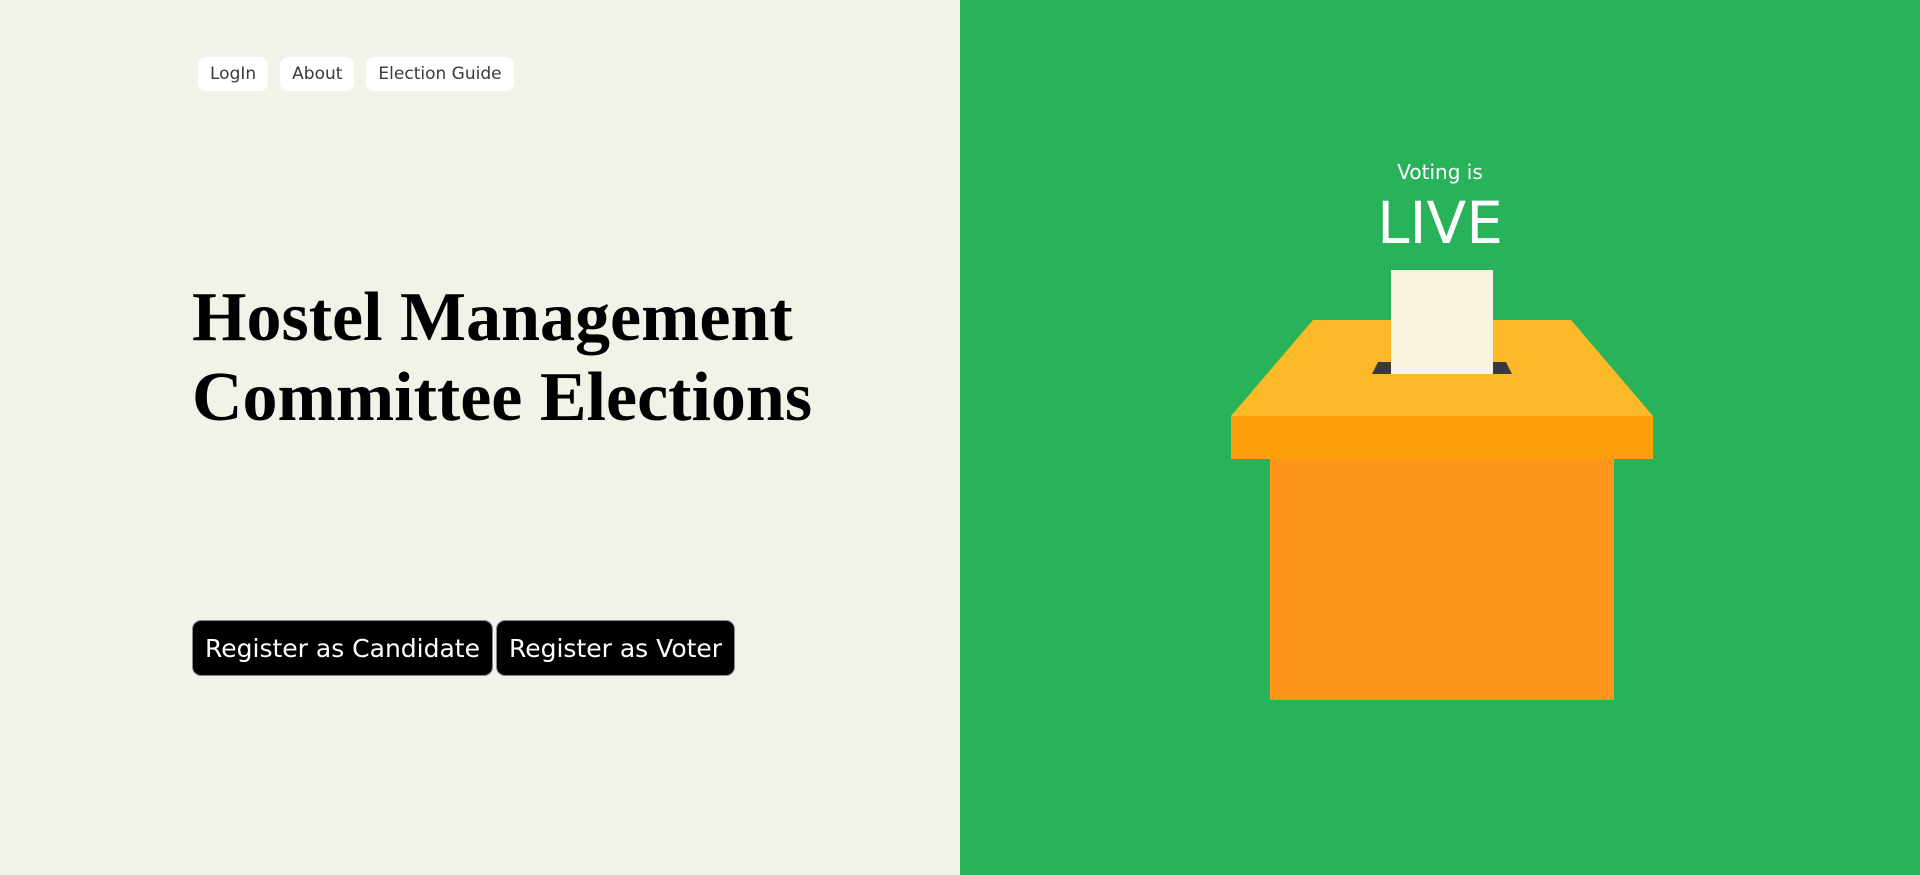  I want to click on title-line-2: Committee Elections, so click(502, 397).